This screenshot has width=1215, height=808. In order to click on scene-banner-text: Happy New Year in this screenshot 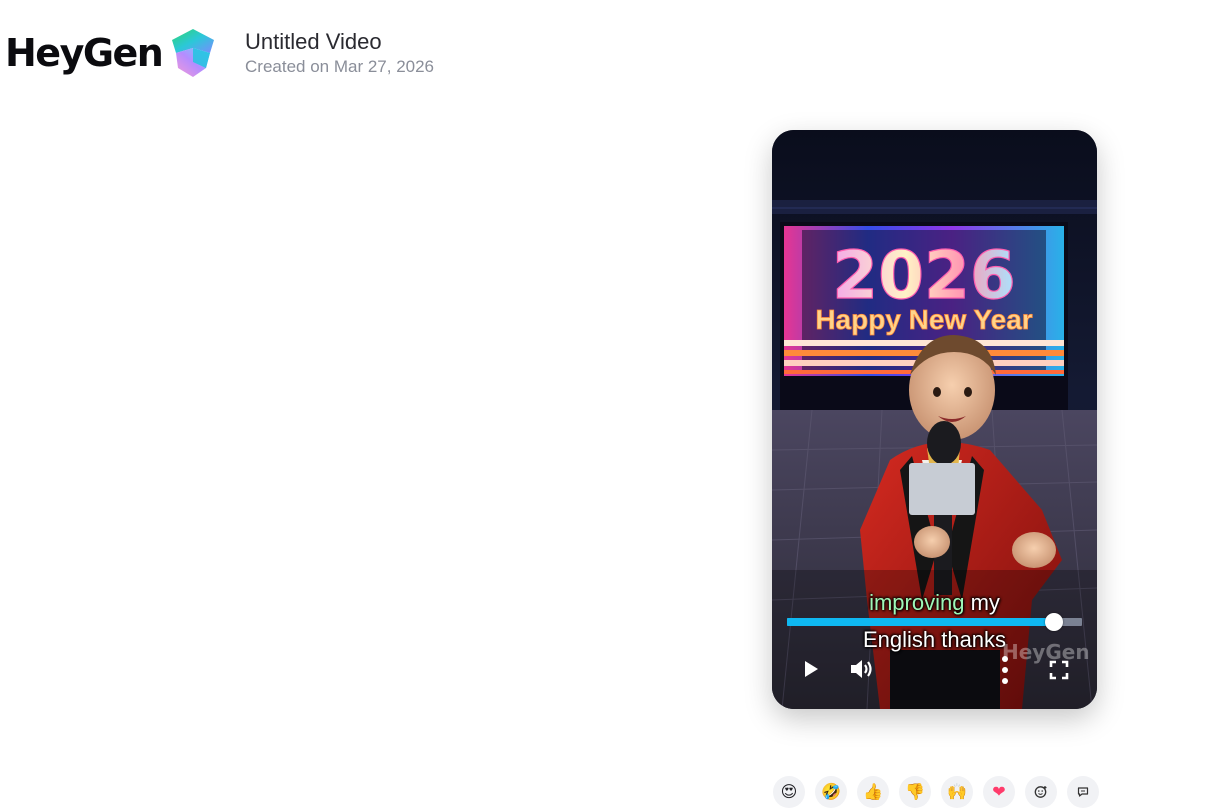, I will do `click(923, 319)`.